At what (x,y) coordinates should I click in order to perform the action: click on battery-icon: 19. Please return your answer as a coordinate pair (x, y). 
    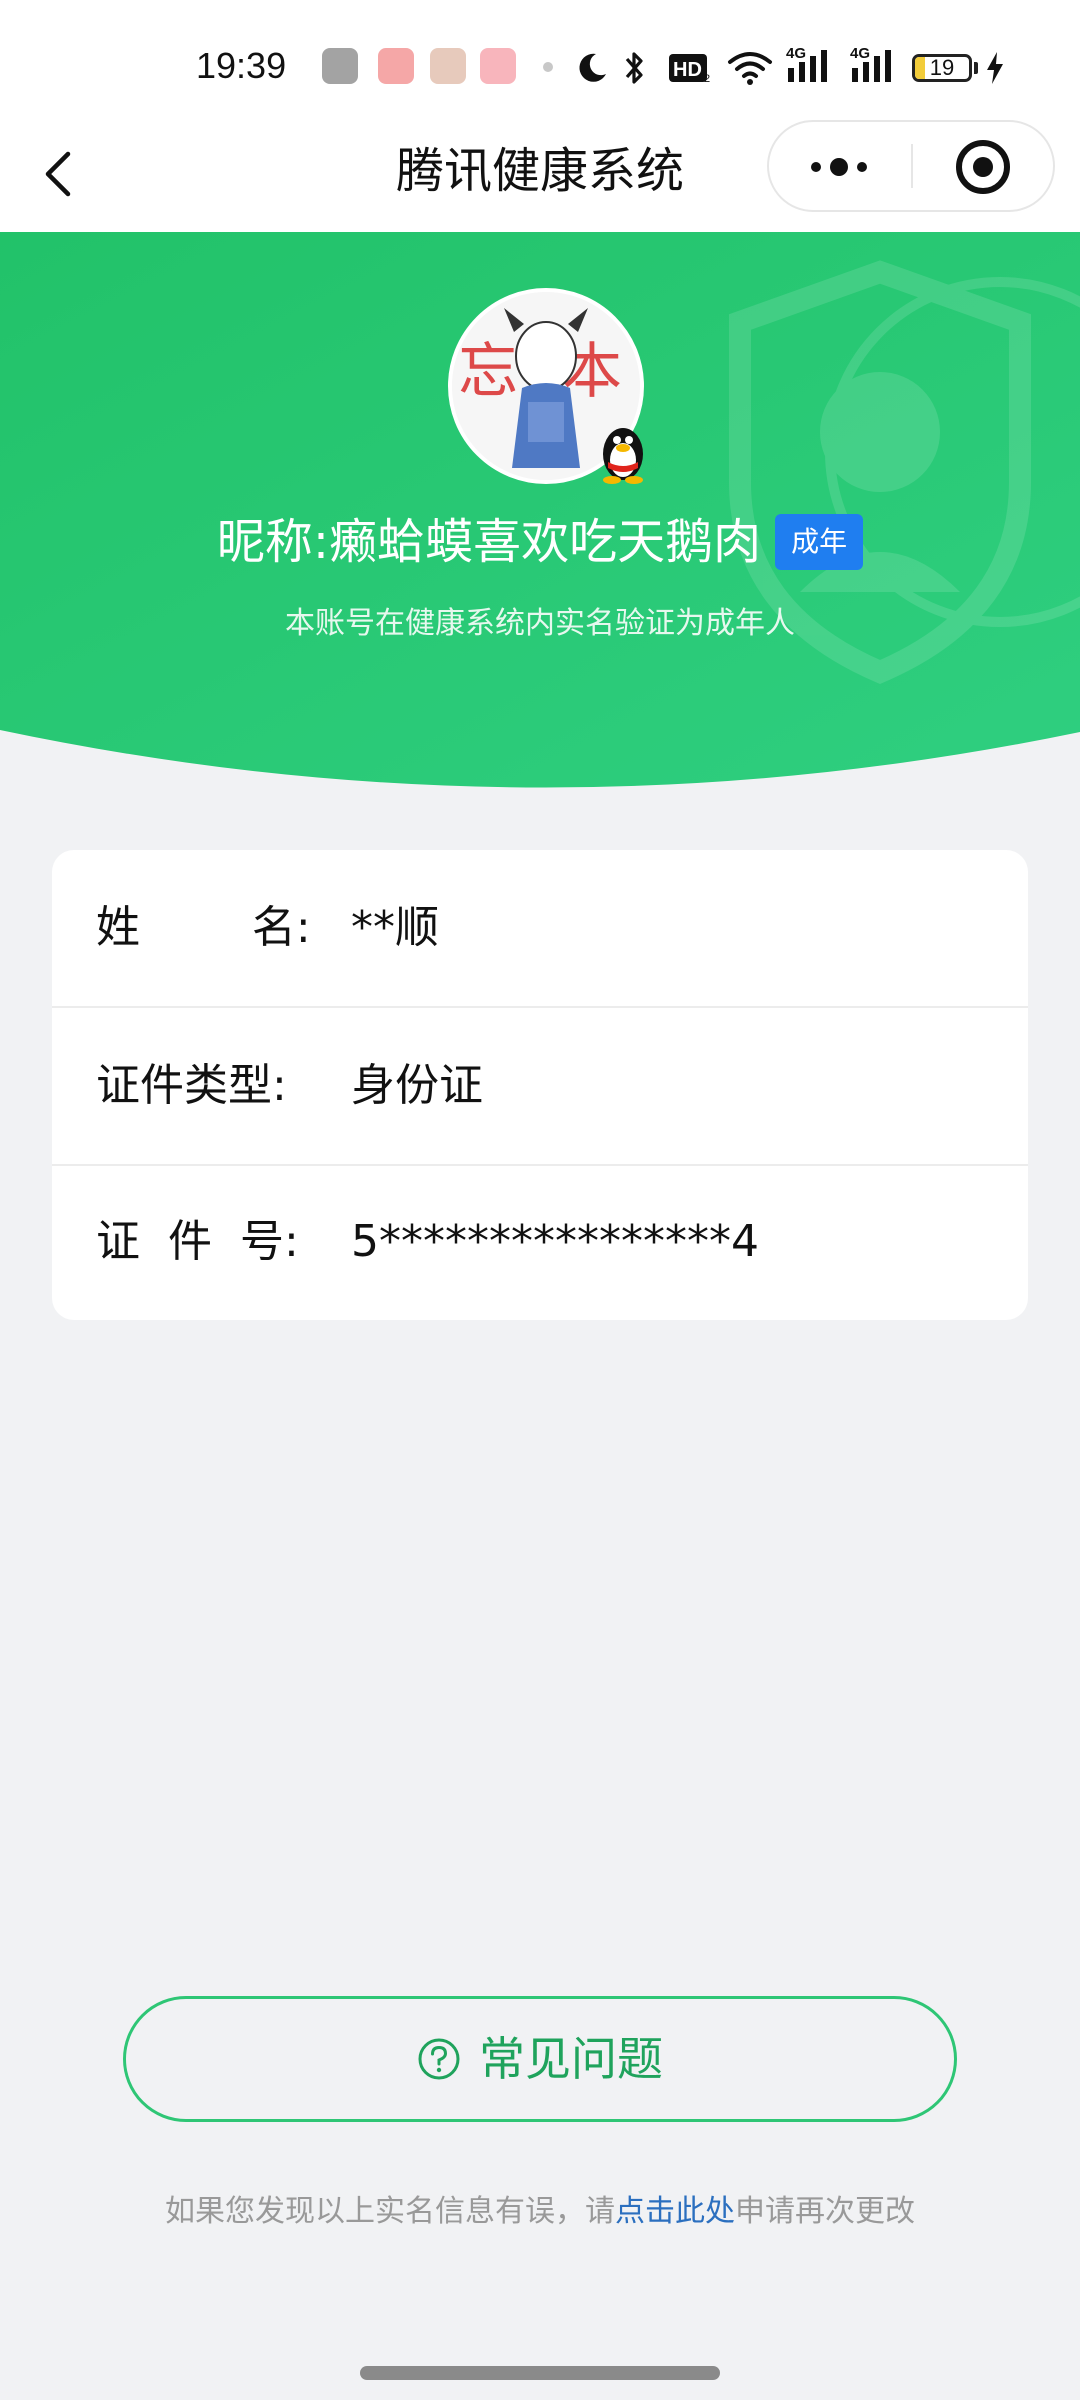
    Looking at the image, I should click on (942, 68).